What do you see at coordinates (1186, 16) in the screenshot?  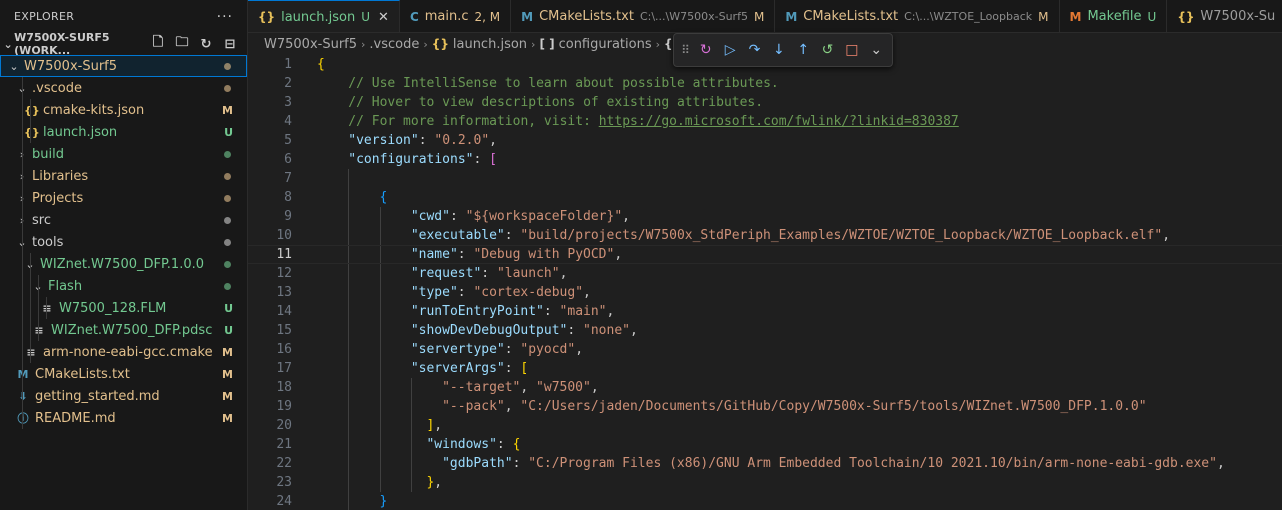 I see `file-type-icon: {}` at bounding box center [1186, 16].